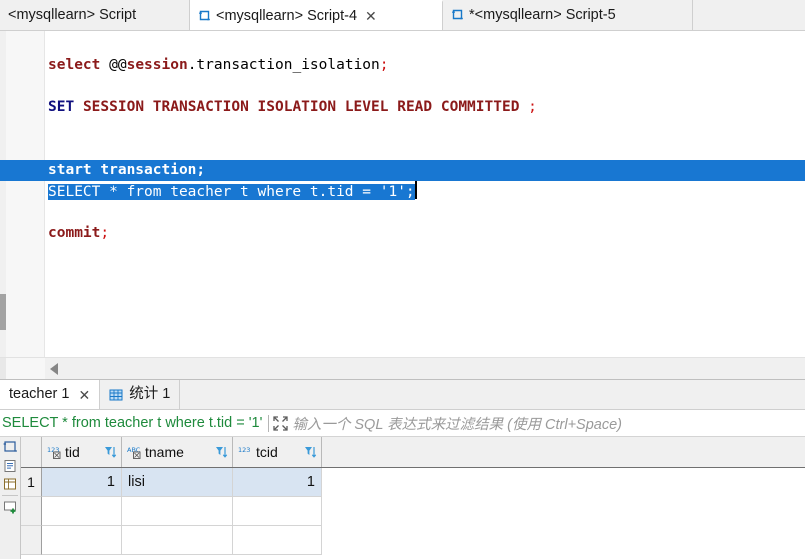 The height and width of the screenshot is (559, 805). What do you see at coordinates (127, 170) in the screenshot?
I see `code-token: start transaction;` at bounding box center [127, 170].